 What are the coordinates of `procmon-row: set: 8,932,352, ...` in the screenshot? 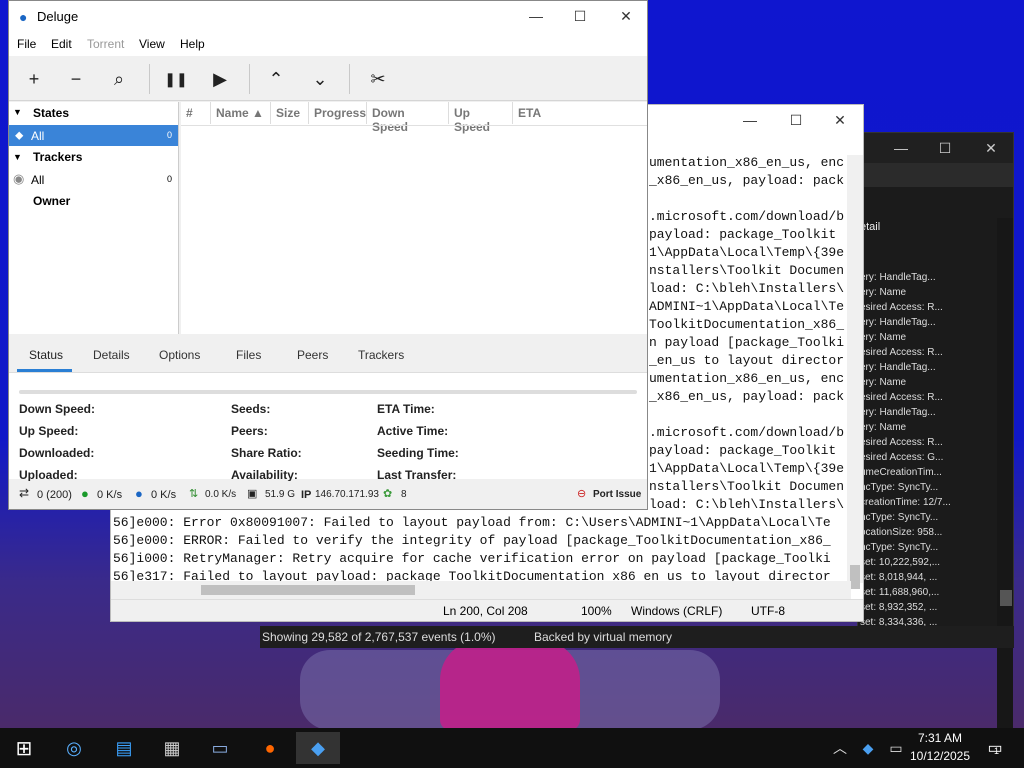 It's located at (898, 609).